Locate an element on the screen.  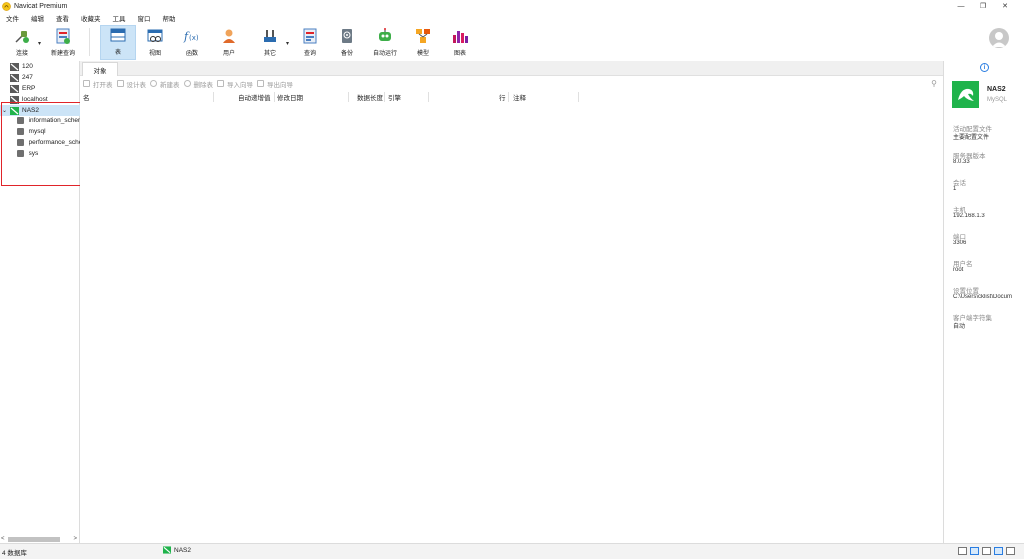
column-auto-increment-header: 自动递增值 is located at coordinates (254, 96).